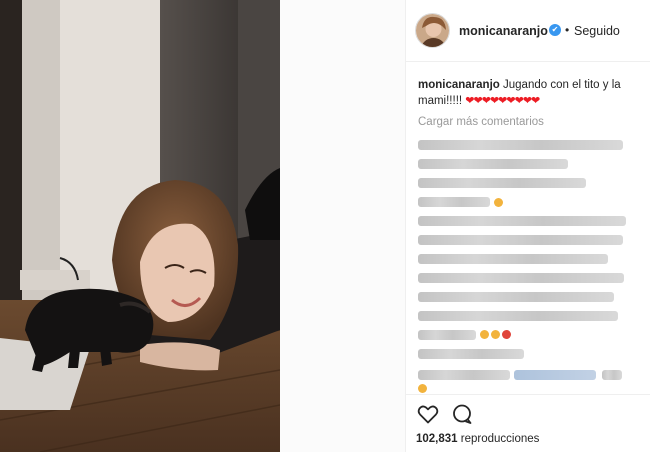 The image size is (650, 452). What do you see at coordinates (437, 439) in the screenshot?
I see `view-count-number: 102,831` at bounding box center [437, 439].